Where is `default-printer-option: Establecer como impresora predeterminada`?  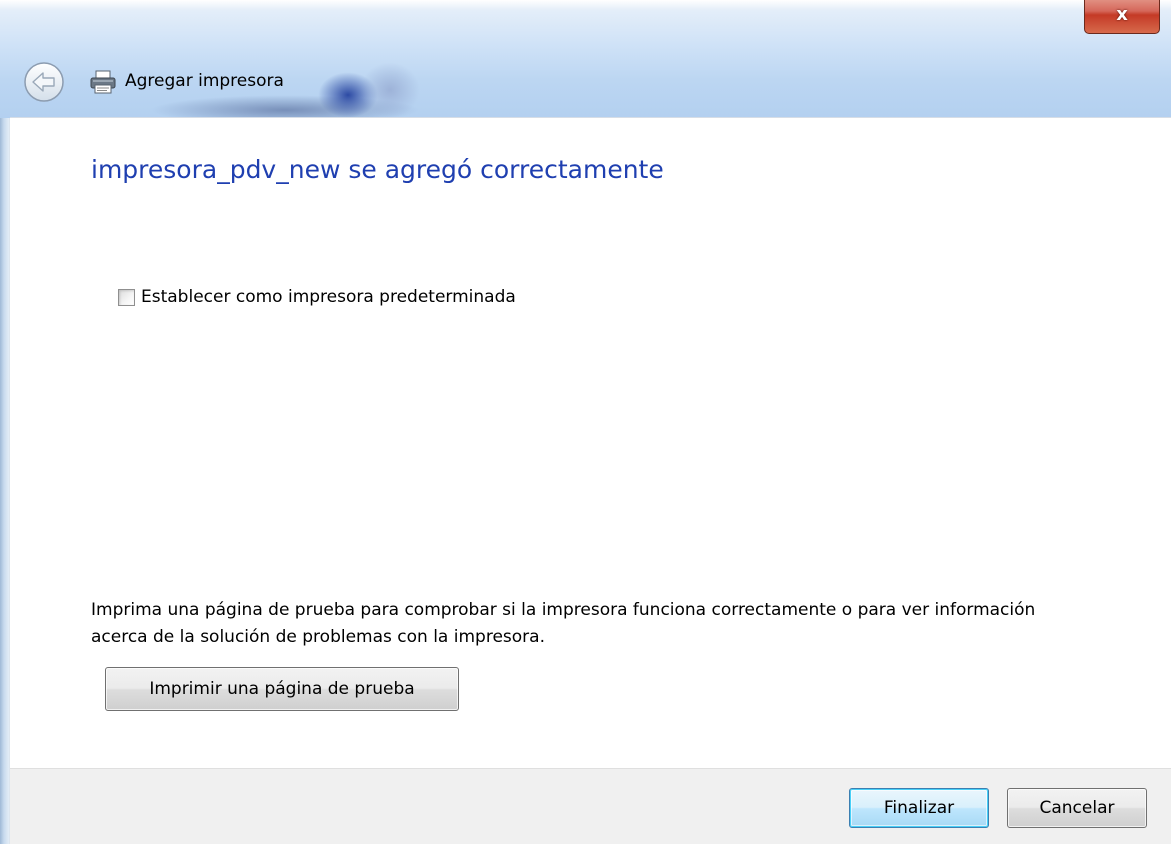 default-printer-option: Establecer como impresora predeterminada is located at coordinates (317, 297).